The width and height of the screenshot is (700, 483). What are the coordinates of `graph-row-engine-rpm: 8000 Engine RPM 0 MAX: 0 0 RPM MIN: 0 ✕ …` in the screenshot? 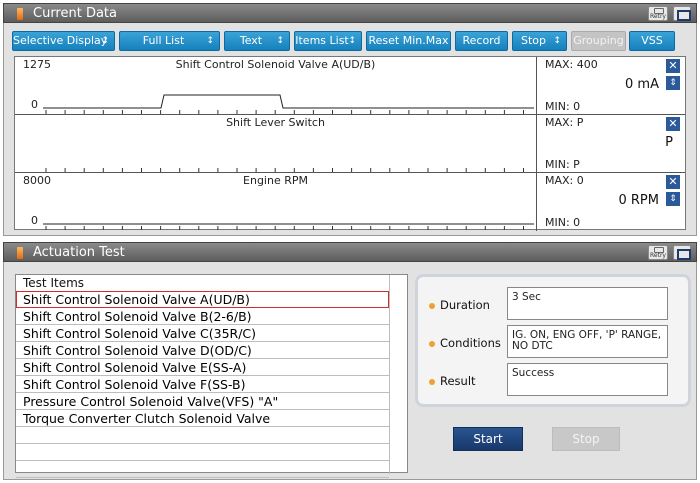 It's located at (350, 202).